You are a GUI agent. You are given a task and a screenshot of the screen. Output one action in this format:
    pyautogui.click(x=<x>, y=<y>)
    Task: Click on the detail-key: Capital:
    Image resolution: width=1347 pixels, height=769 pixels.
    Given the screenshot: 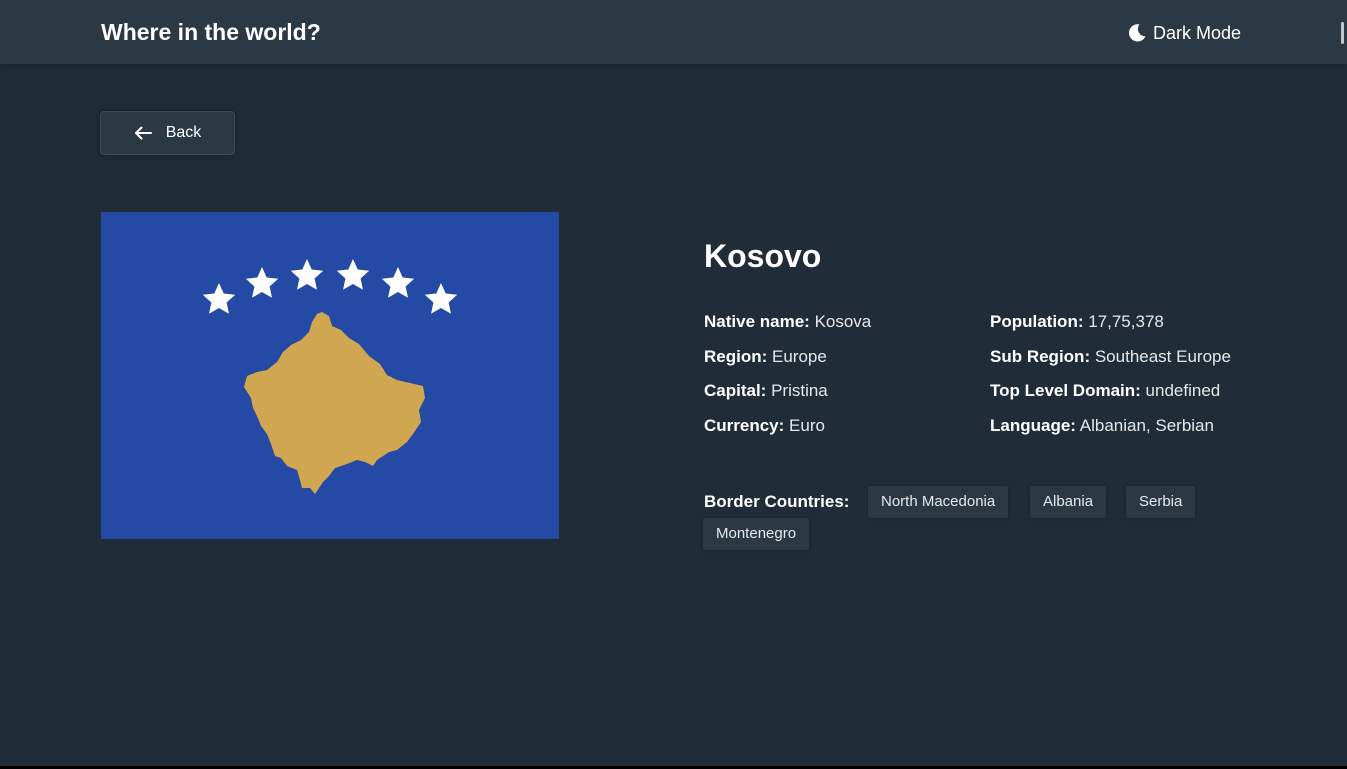 What is the action you would take?
    pyautogui.click(x=735, y=391)
    